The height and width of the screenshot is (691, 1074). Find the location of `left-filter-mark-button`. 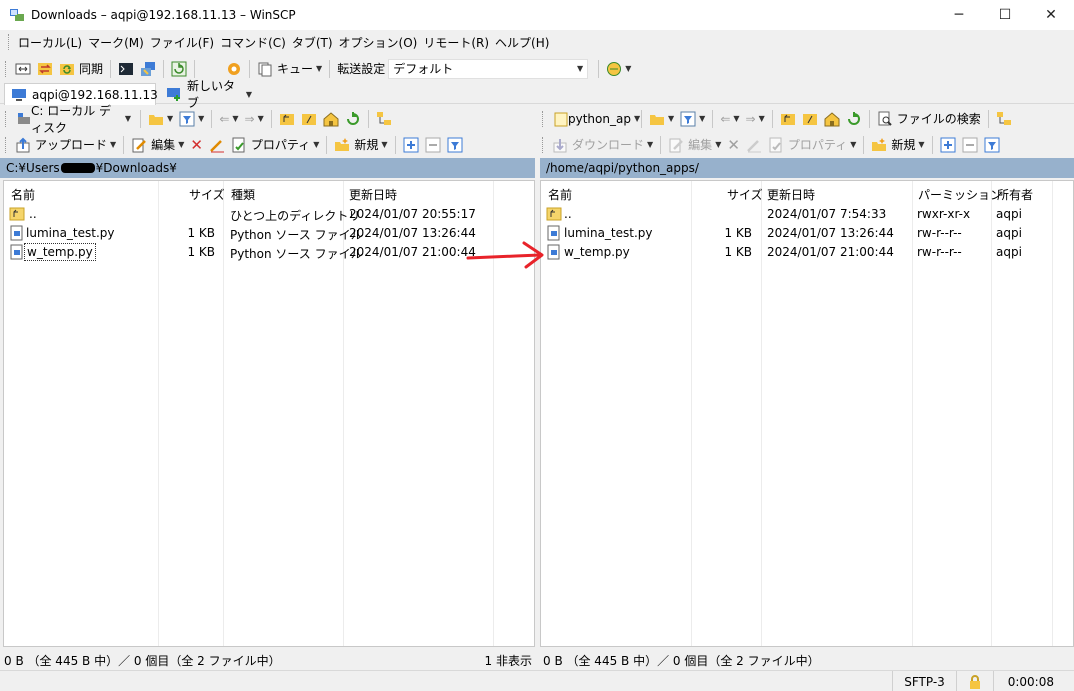

left-filter-mark-button is located at coordinates (455, 145).